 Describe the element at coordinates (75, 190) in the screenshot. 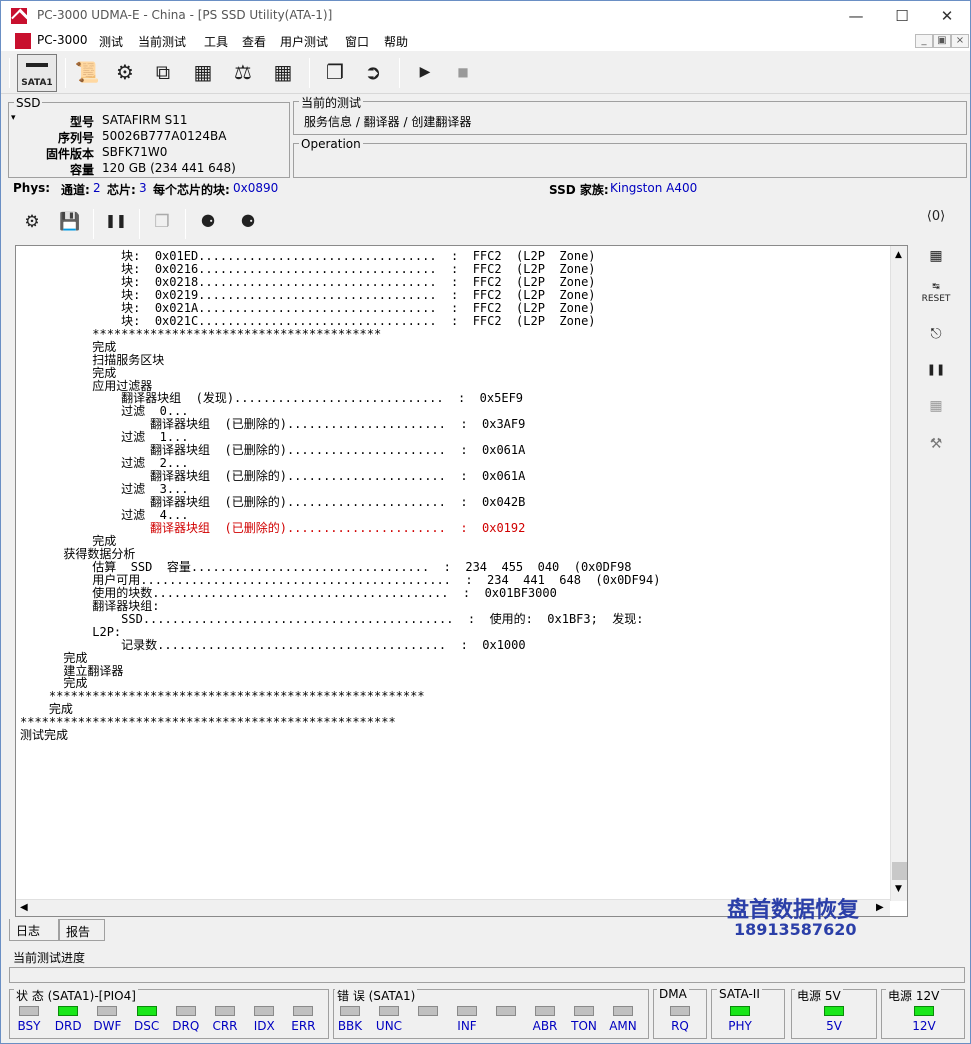

I see `channels-label: 通道:` at that location.